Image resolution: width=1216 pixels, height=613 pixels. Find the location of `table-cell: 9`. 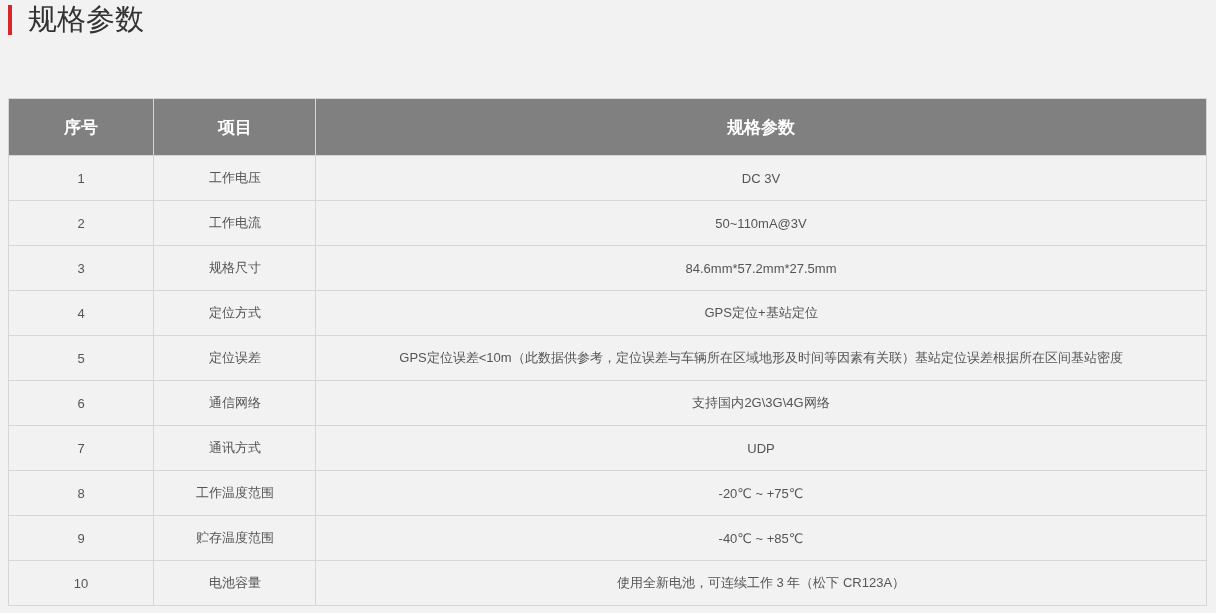

table-cell: 9 is located at coordinates (81, 538).